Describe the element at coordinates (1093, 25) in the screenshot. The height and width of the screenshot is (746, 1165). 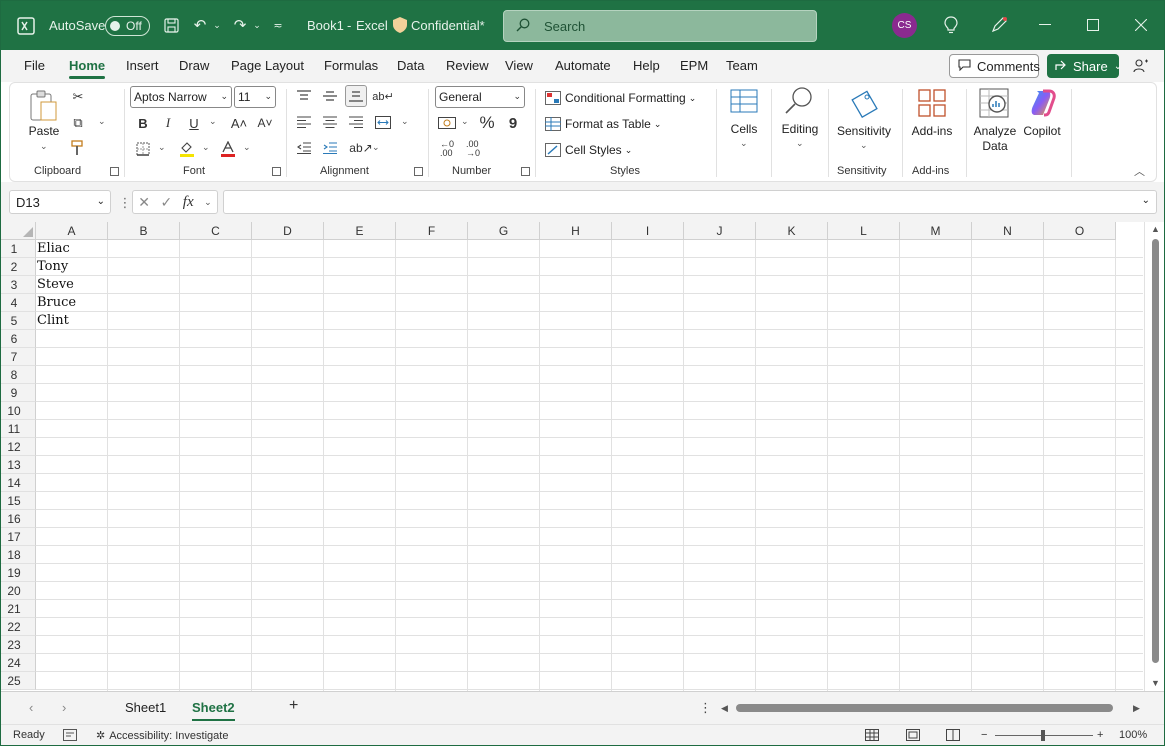
I see `maximize-icon` at that location.